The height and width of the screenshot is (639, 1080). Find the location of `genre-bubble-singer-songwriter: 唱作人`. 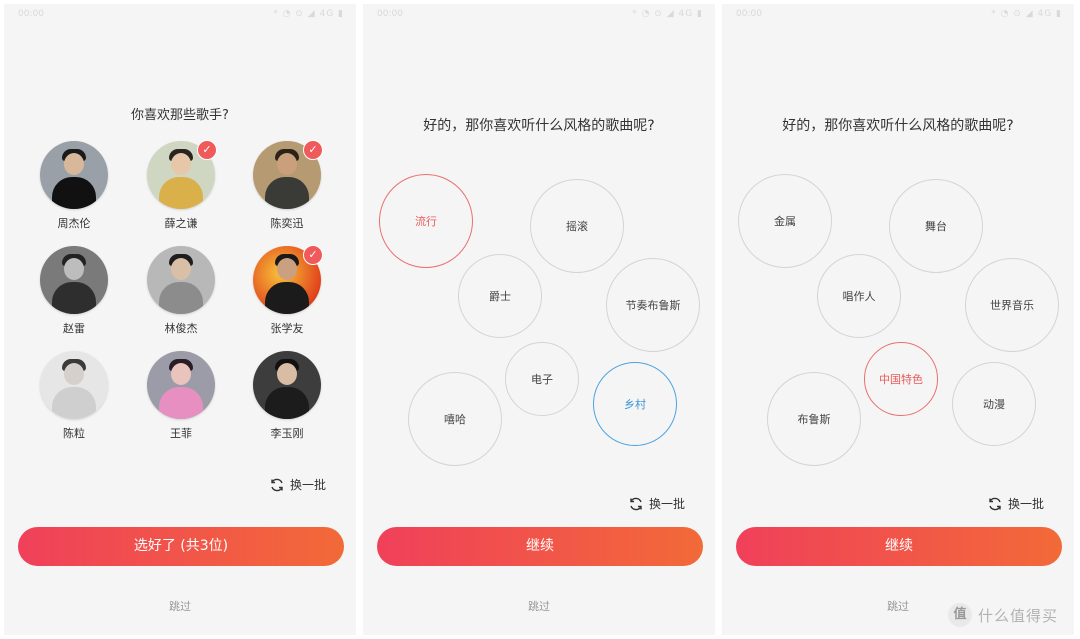

genre-bubble-singer-songwriter: 唱作人 is located at coordinates (859, 296).